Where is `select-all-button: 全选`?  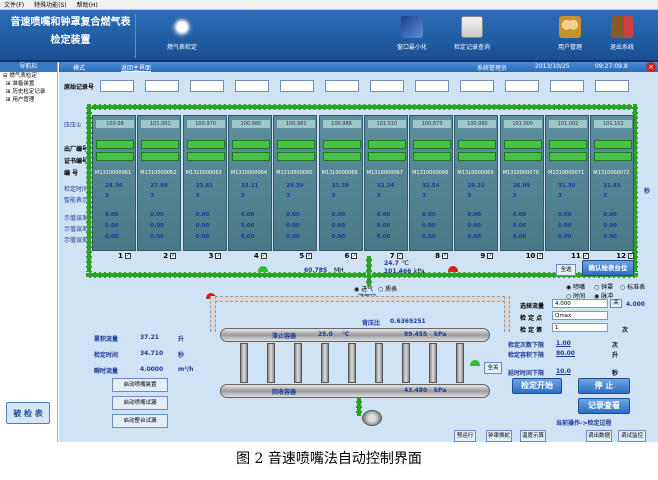 select-all-button: 全选 is located at coordinates (566, 270).